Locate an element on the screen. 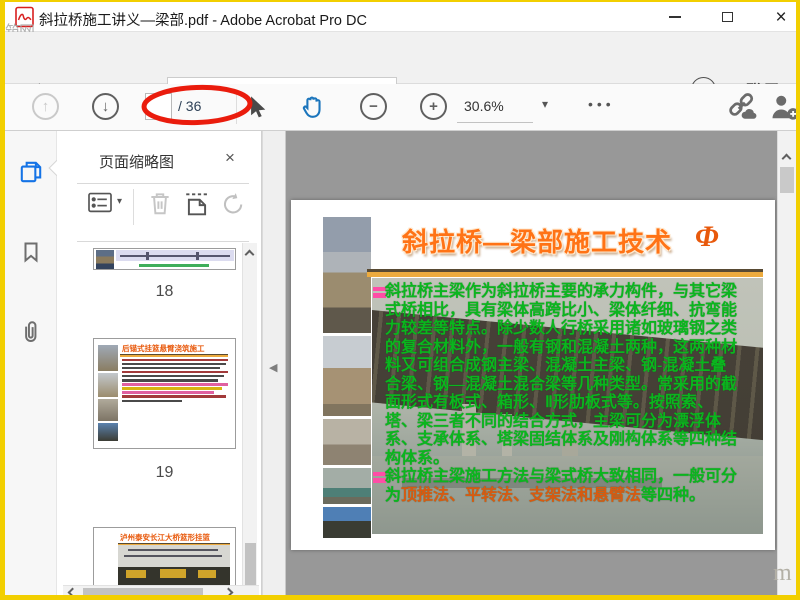  insert-pages-button is located at coordinates (197, 206).